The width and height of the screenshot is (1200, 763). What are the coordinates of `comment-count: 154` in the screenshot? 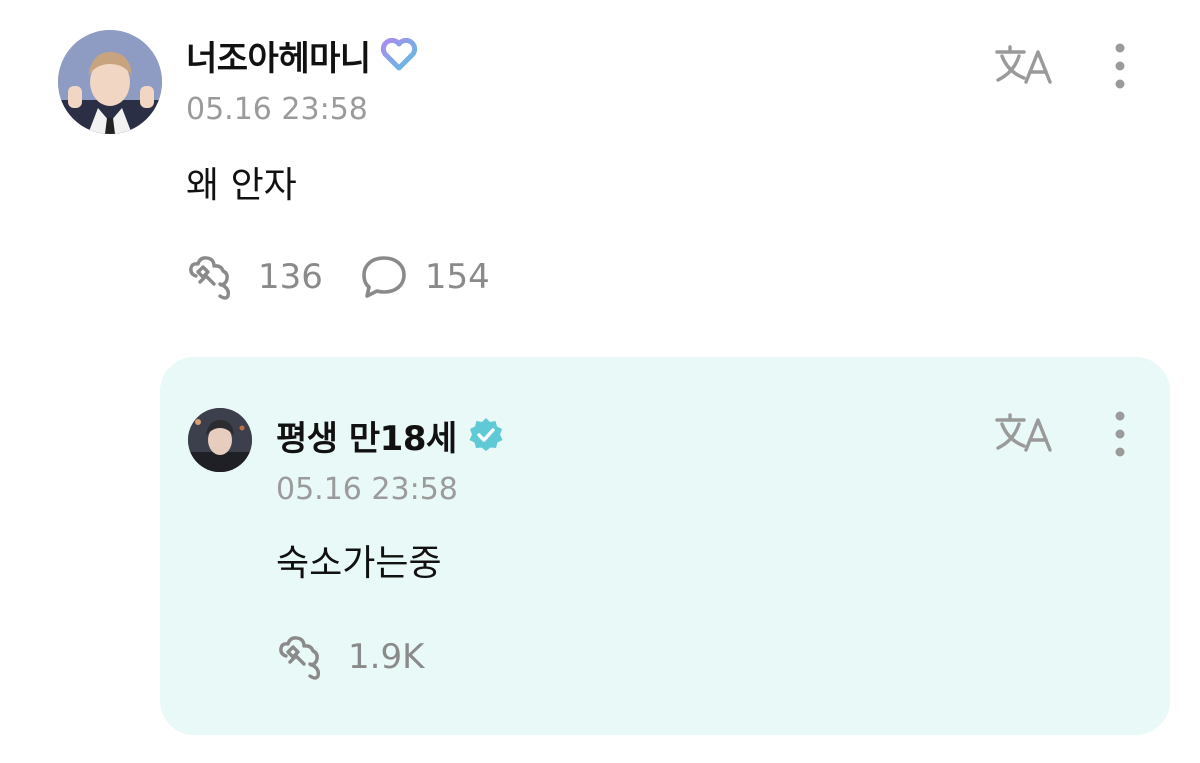 It's located at (457, 277).